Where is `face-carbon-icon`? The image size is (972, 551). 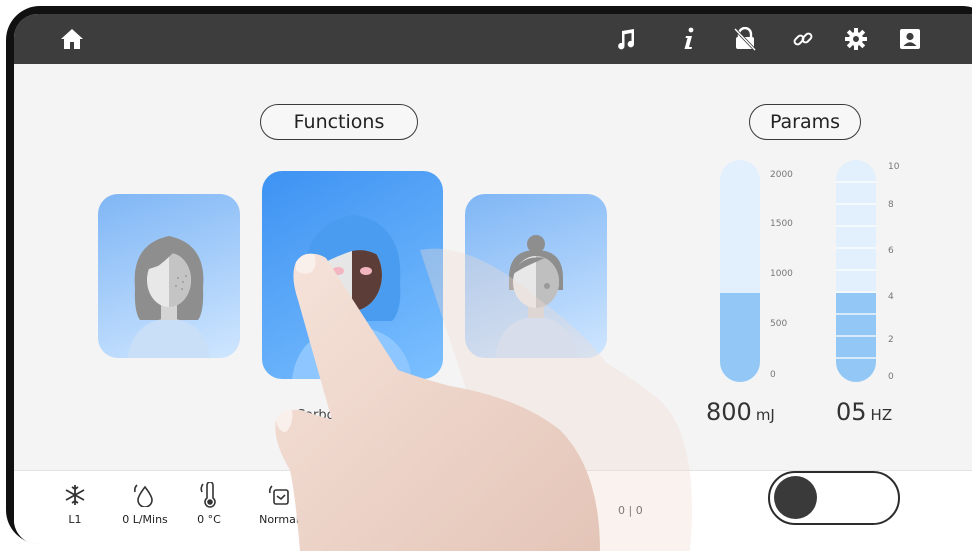
face-carbon-icon is located at coordinates (352, 297).